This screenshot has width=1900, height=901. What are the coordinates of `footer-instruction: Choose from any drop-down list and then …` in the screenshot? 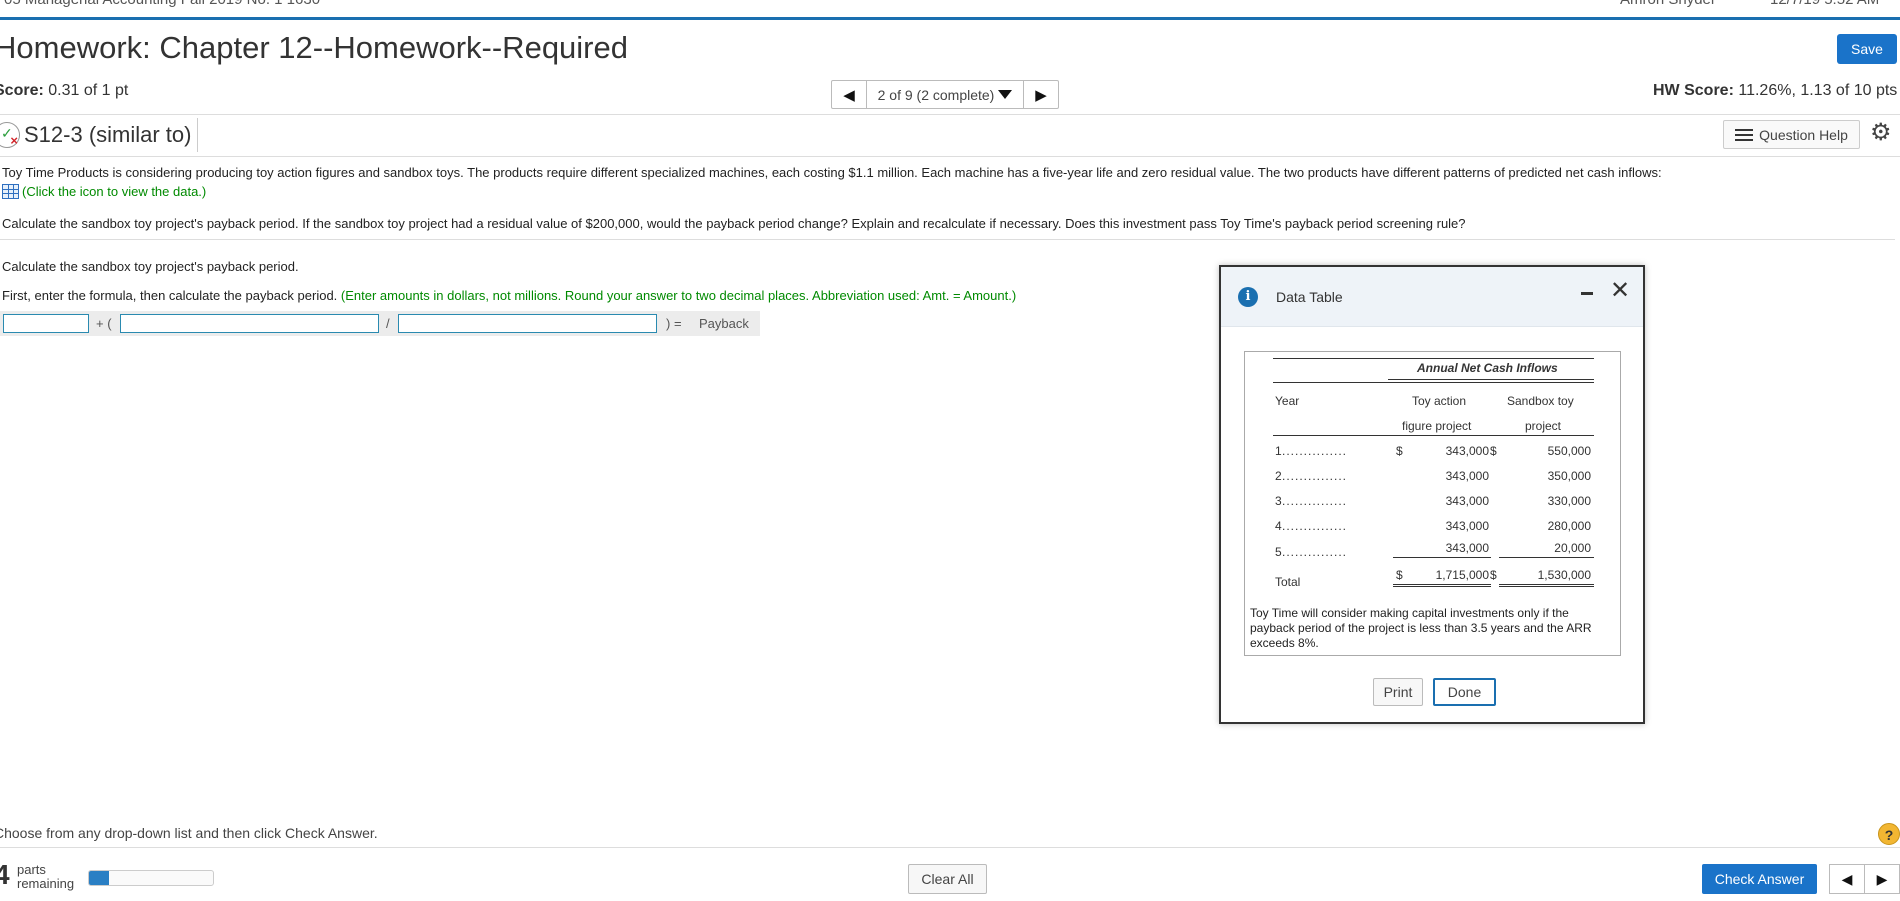 It's located at (189, 833).